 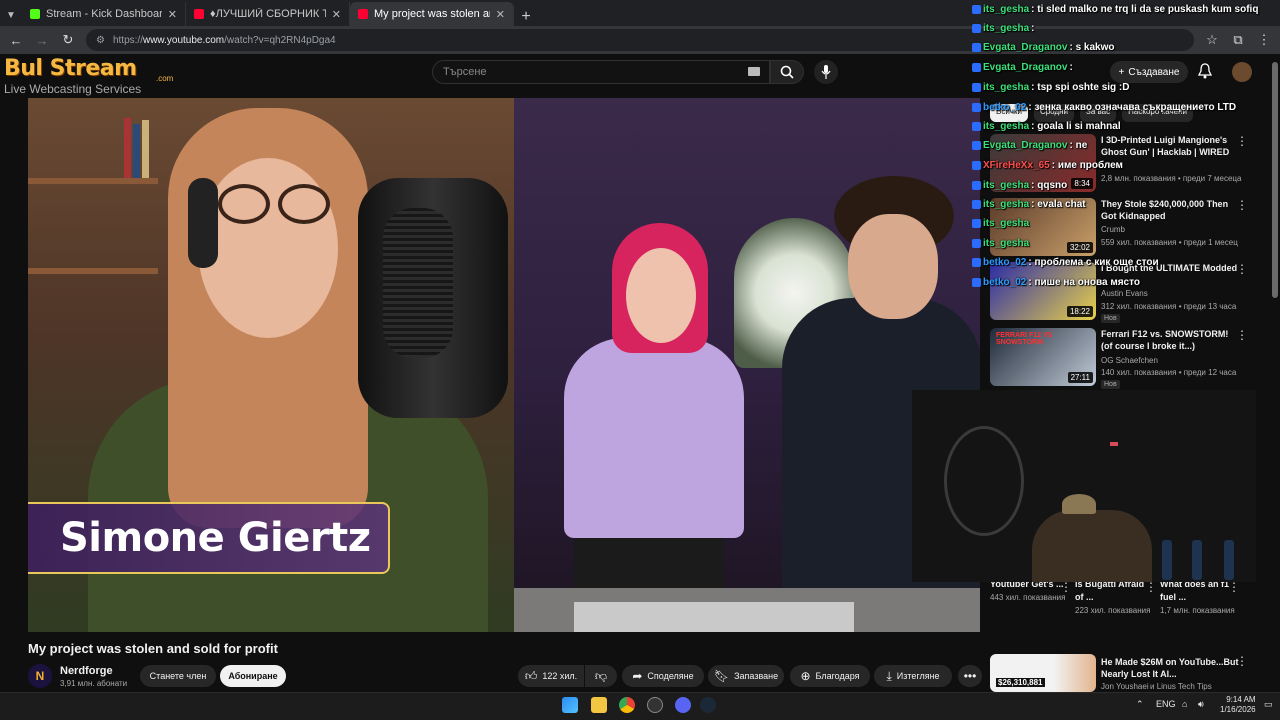 I want to click on dislike-button: 👎︎, so click(x=601, y=676).